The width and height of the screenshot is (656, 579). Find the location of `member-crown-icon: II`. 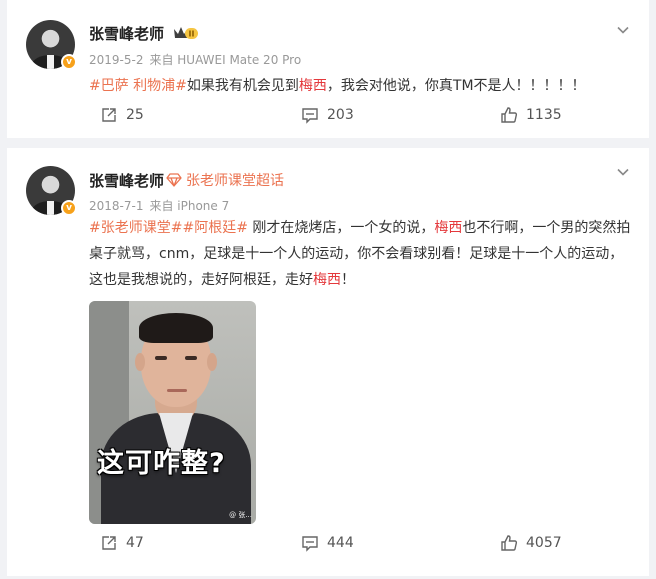

member-crown-icon: II is located at coordinates (186, 32).